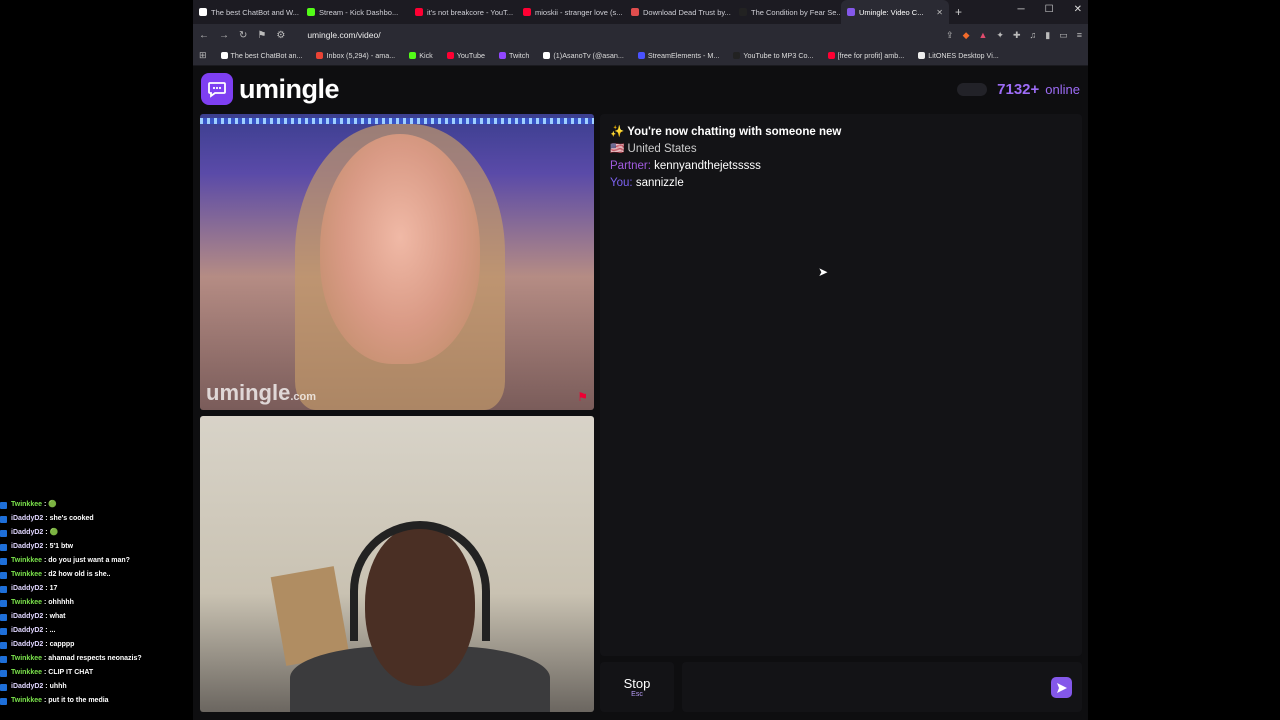 Image resolution: width=1280 pixels, height=720 pixels. Describe the element at coordinates (59, 602) in the screenshot. I see `chat-text: : ohhhhh` at that location.